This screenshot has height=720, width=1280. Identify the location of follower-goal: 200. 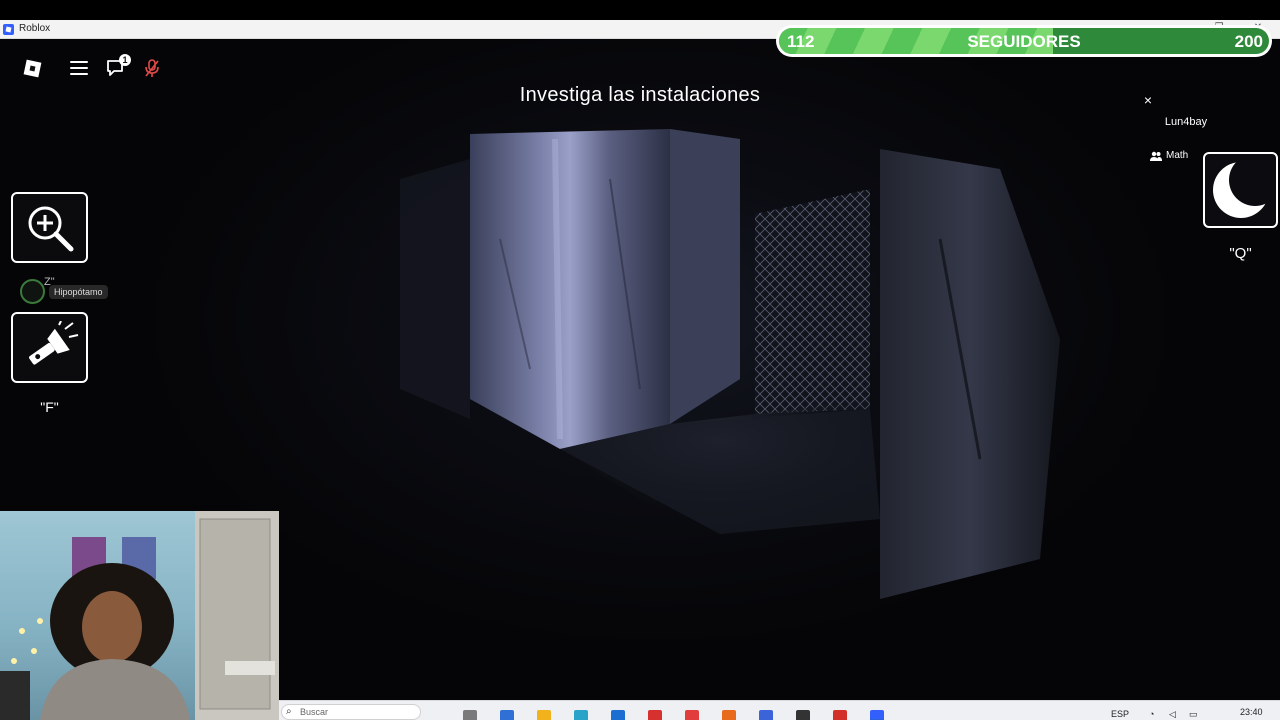
(1248, 41).